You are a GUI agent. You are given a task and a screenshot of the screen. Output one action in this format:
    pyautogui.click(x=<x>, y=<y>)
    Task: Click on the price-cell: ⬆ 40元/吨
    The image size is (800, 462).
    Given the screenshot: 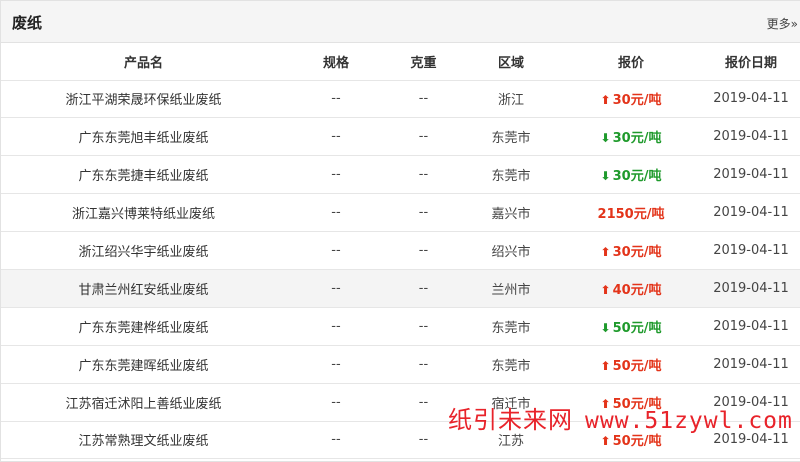 What is the action you would take?
    pyautogui.click(x=631, y=288)
    